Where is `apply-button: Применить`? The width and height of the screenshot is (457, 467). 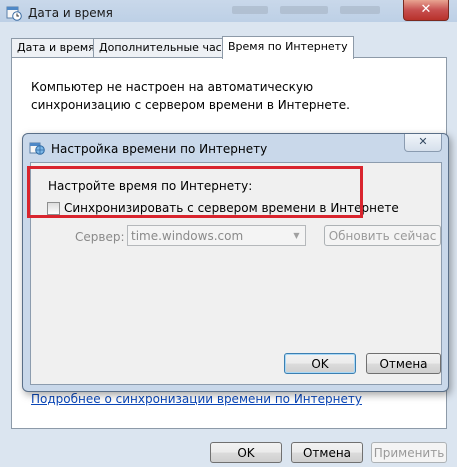
apply-button: Применить is located at coordinates (409, 452).